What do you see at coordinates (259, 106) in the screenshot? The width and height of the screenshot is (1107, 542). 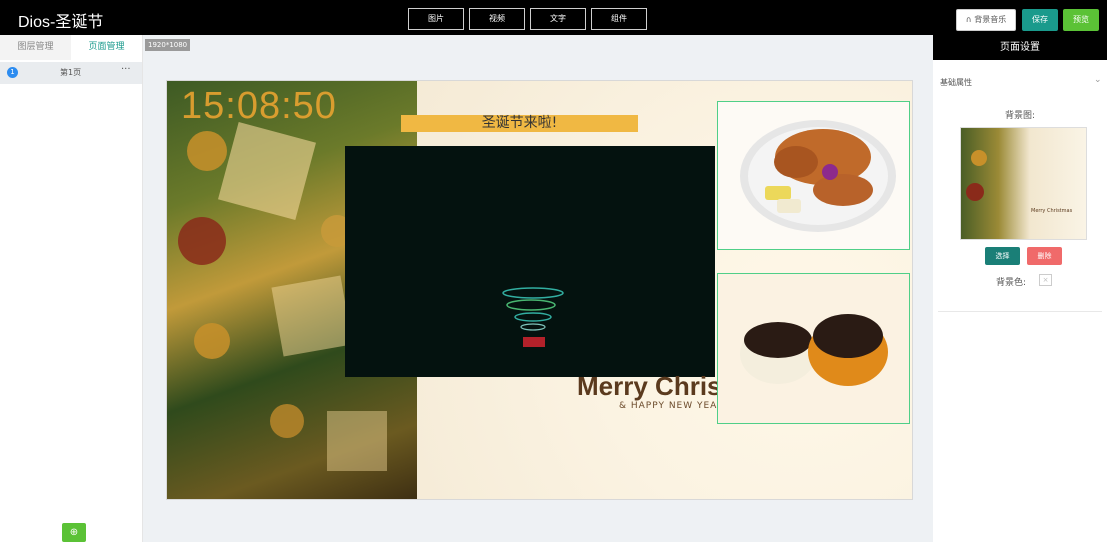 I see `clock-text: 15:08:50` at bounding box center [259, 106].